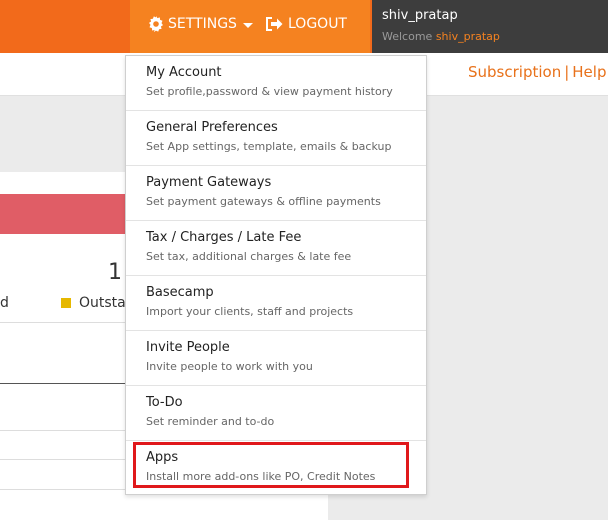  What do you see at coordinates (210, 421) in the screenshot?
I see `menu-item-description: Set reminder and to-do` at bounding box center [210, 421].